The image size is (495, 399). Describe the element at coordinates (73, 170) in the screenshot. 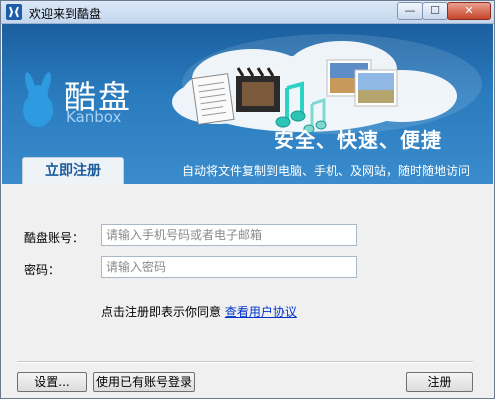

I see `tab-register: 立即注册` at that location.